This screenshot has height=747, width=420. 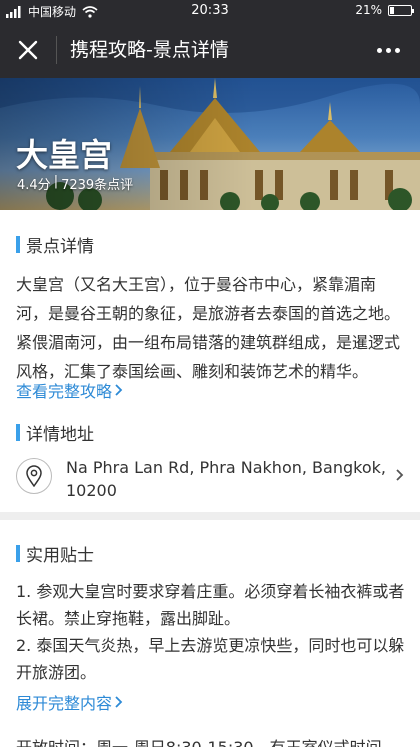 What do you see at coordinates (210, 659) in the screenshot?
I see `tip-item: 2. 泰国天气炎热，早上去游览更凉快些，同时也可以躲开旅游团。` at bounding box center [210, 659].